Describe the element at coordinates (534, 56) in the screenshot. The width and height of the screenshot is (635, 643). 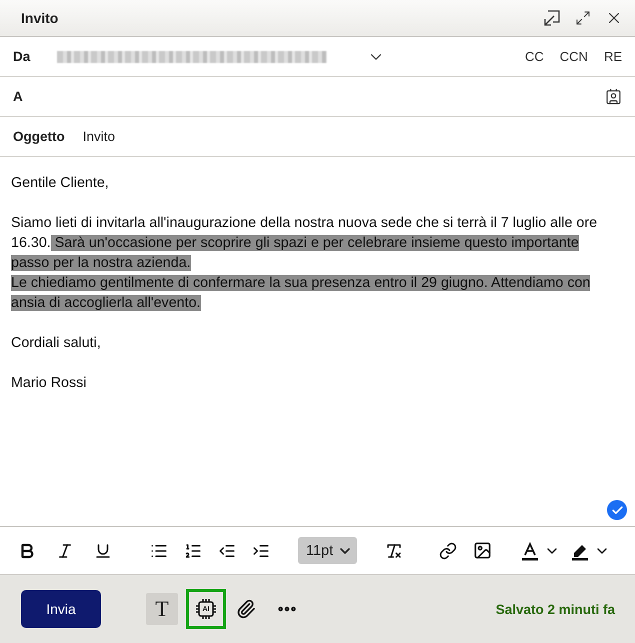
I see `recipient-link: CC` at that location.